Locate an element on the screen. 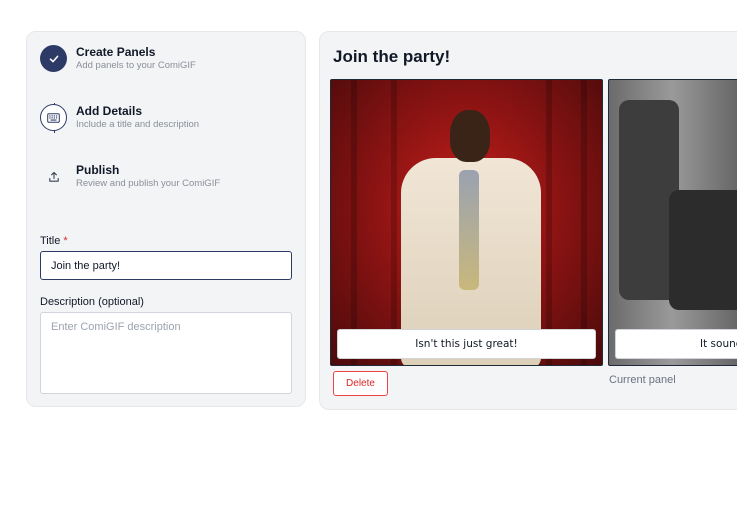  title-label-text: Title is located at coordinates (50, 241).